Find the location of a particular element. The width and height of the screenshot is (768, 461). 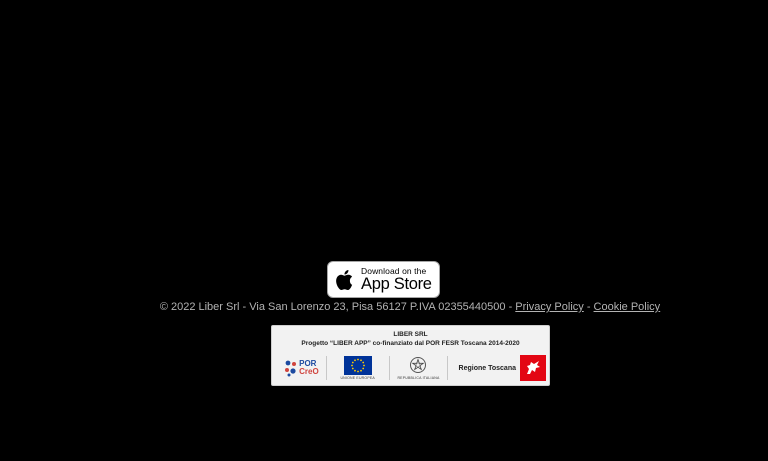

por-creo-logo: POR CreO is located at coordinates (301, 368).